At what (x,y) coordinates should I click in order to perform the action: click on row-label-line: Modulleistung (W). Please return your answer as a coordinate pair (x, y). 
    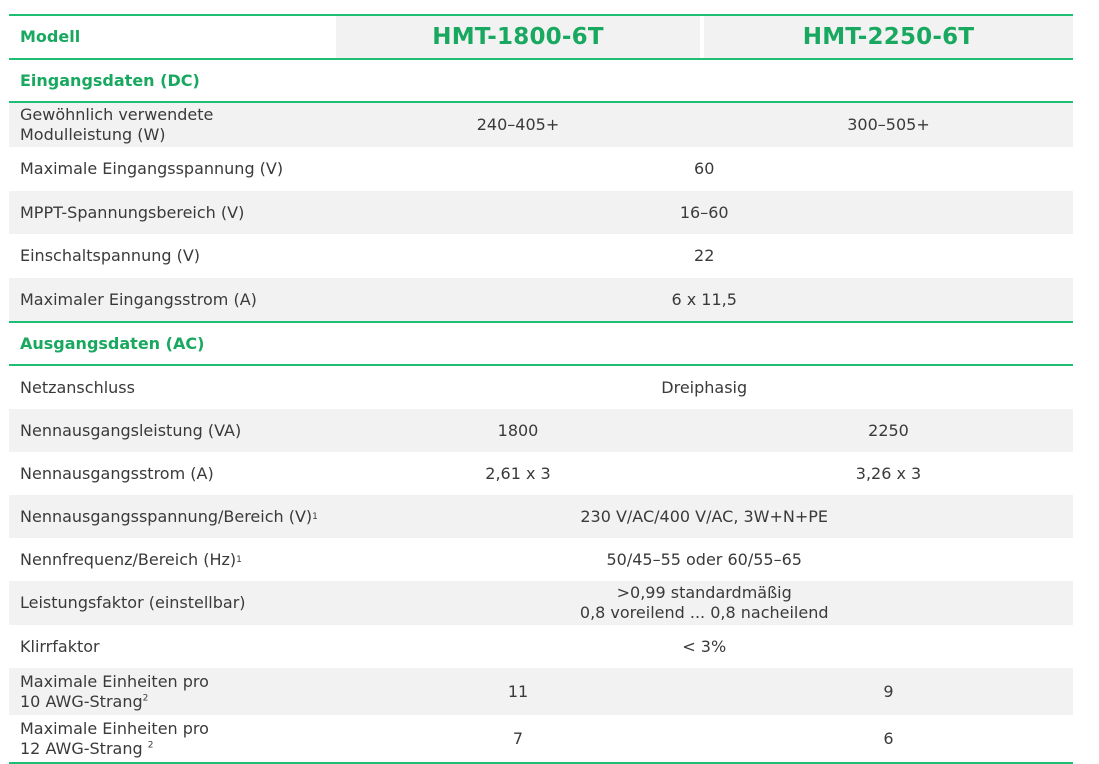
    Looking at the image, I should click on (93, 134).